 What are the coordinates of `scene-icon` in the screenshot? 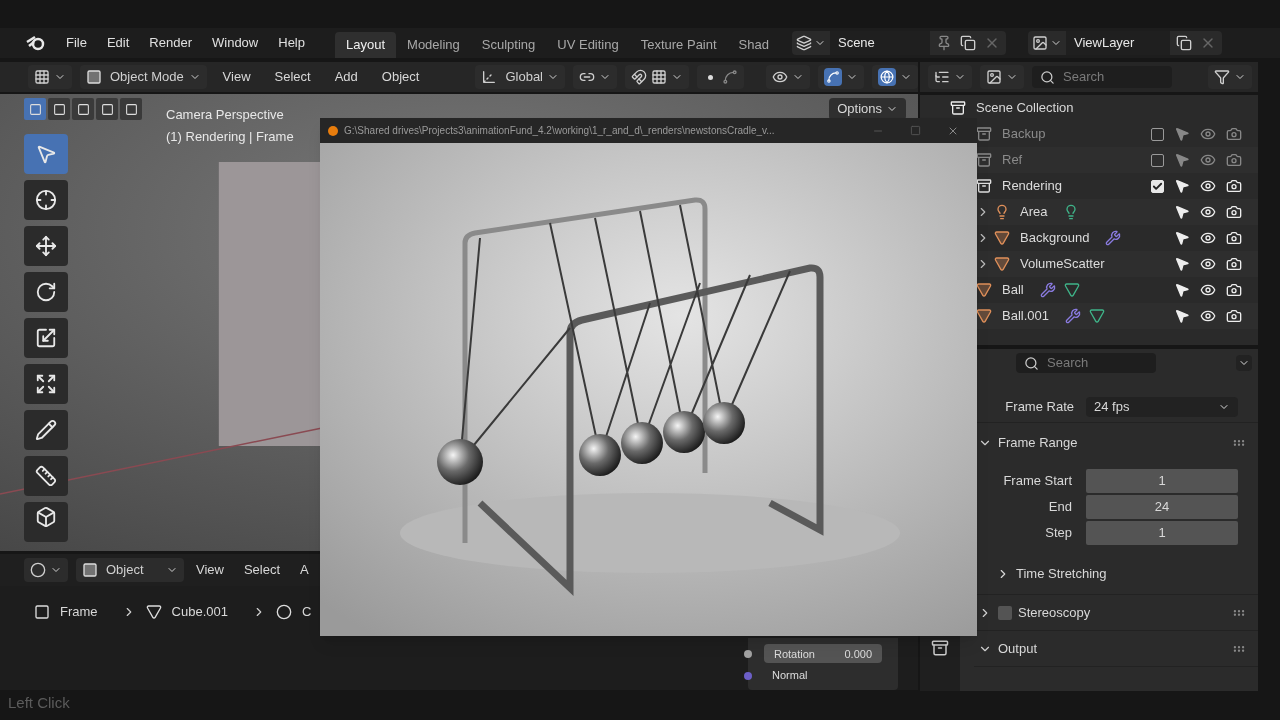 It's located at (803, 43).